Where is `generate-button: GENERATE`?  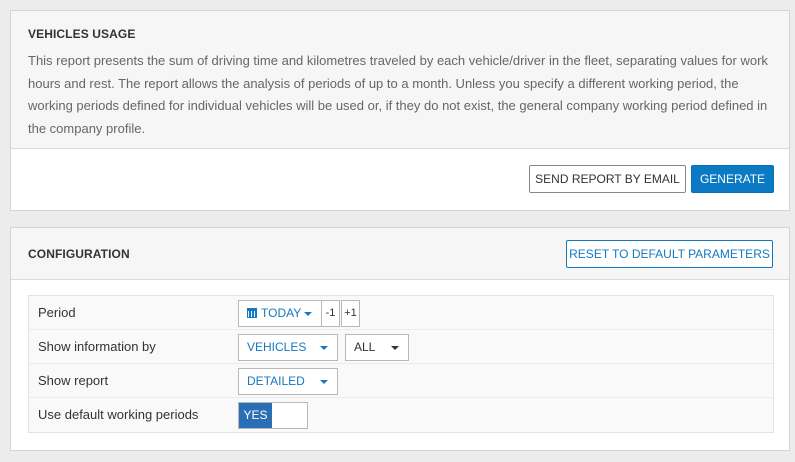
generate-button: GENERATE is located at coordinates (732, 179).